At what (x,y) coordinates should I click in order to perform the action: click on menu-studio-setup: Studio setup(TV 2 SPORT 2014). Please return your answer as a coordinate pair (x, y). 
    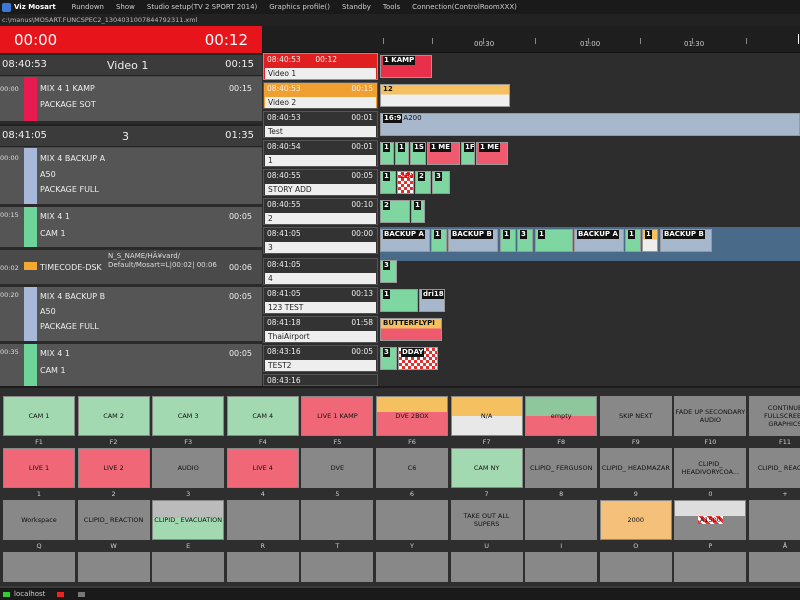
    Looking at the image, I should click on (202, 7).